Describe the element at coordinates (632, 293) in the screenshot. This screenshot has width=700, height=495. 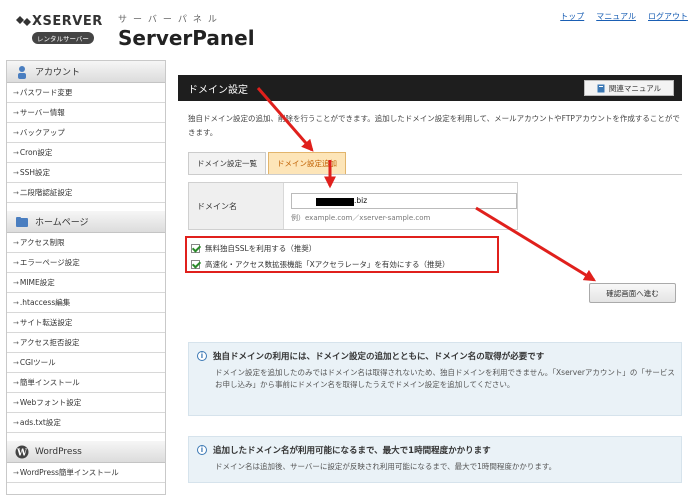
I see `confirm-button: 確認画面へ進む` at that location.